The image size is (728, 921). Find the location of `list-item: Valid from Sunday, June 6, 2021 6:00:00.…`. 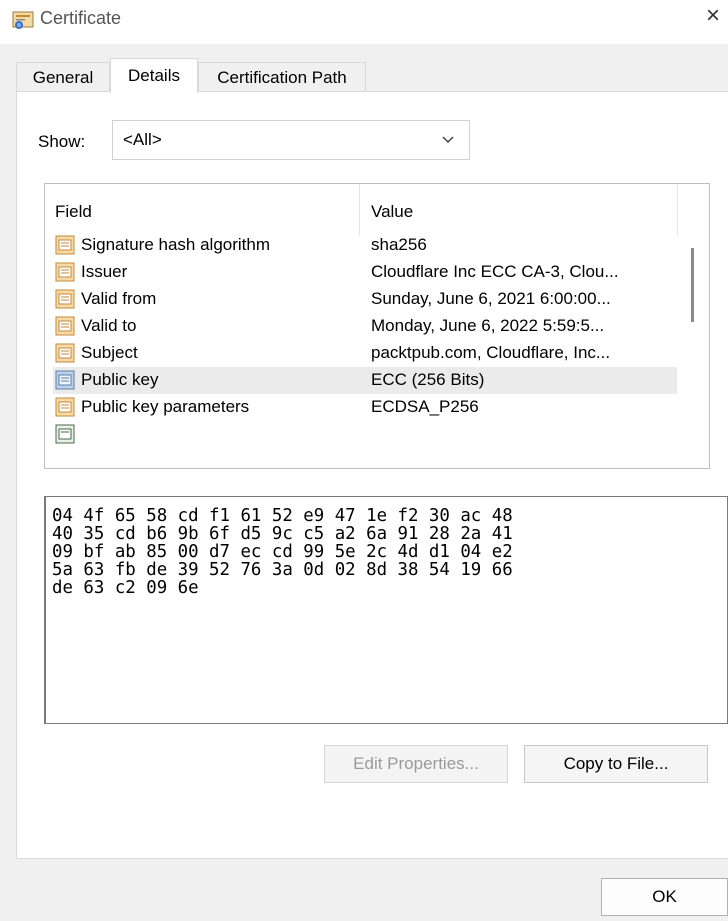

list-item: Valid from Sunday, June 6, 2021 6:00:00.… is located at coordinates (365, 299).